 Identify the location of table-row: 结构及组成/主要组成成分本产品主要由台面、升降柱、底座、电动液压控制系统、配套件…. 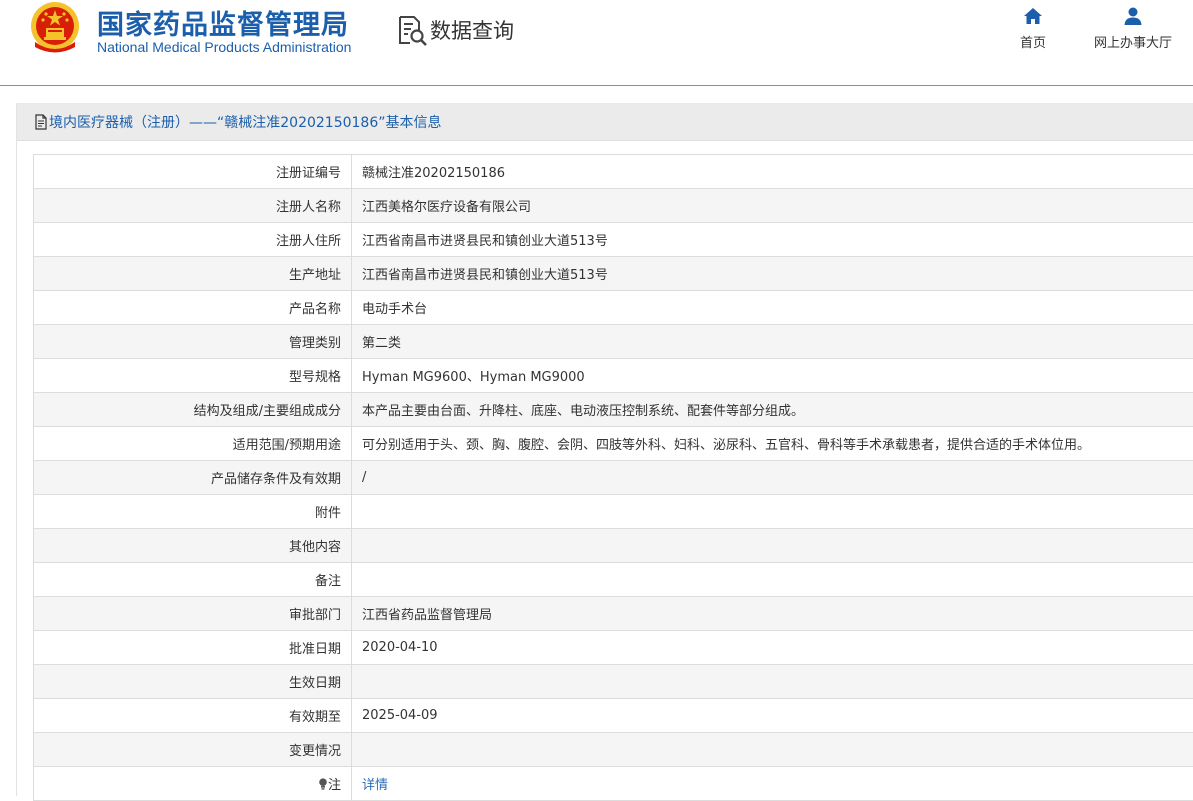
(613, 410).